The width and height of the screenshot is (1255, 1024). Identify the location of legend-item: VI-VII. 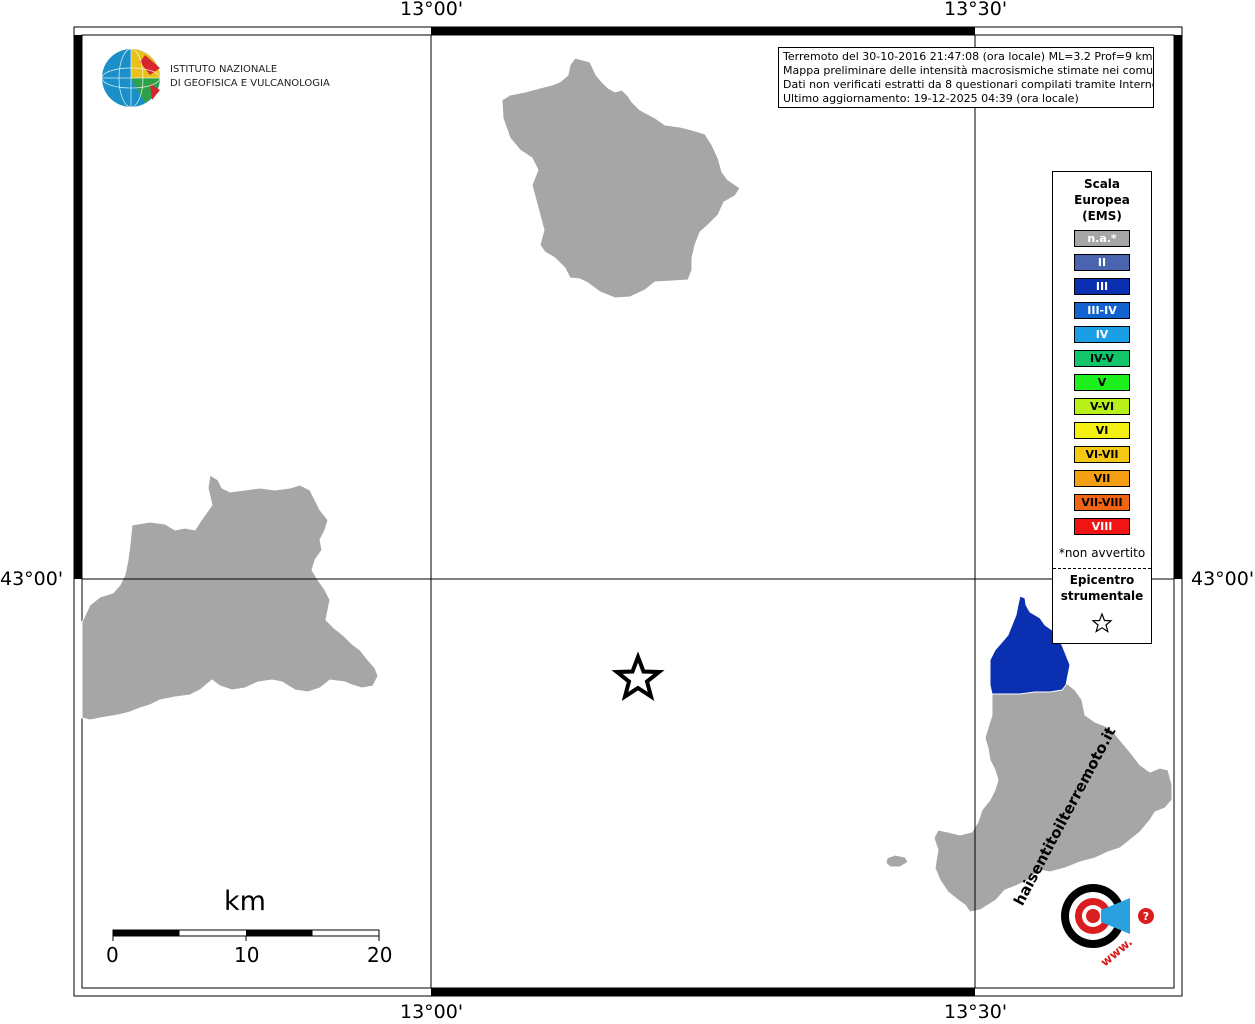
(1102, 454).